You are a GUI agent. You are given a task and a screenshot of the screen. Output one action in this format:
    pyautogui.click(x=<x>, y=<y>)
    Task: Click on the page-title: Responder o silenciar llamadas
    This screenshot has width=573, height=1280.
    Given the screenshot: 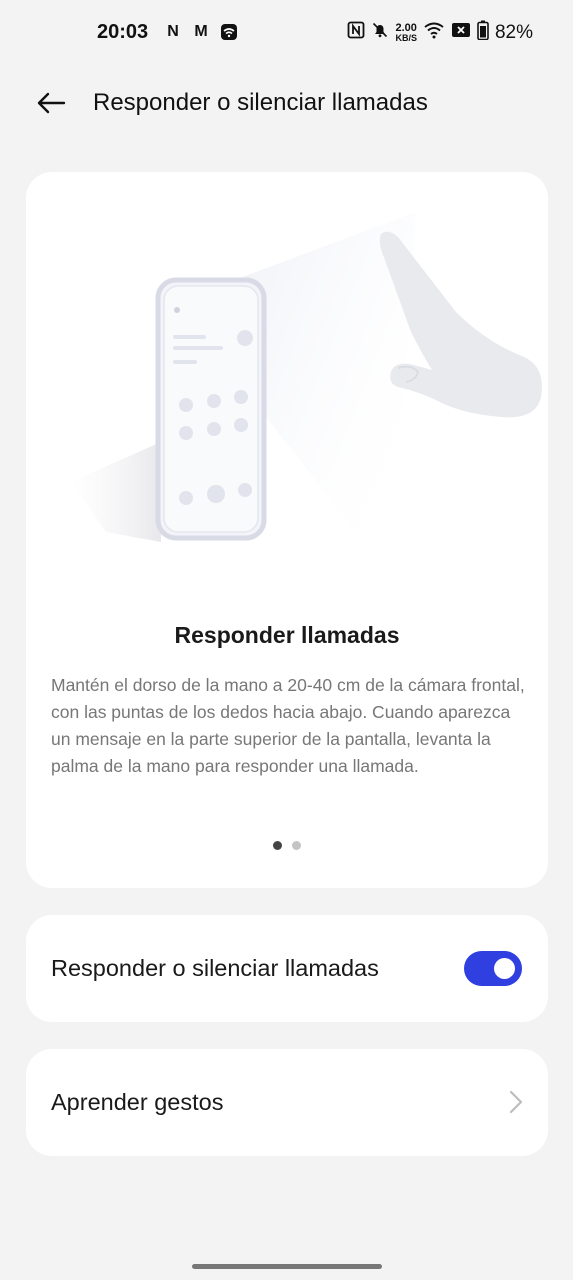 What is the action you would take?
    pyautogui.click(x=260, y=102)
    